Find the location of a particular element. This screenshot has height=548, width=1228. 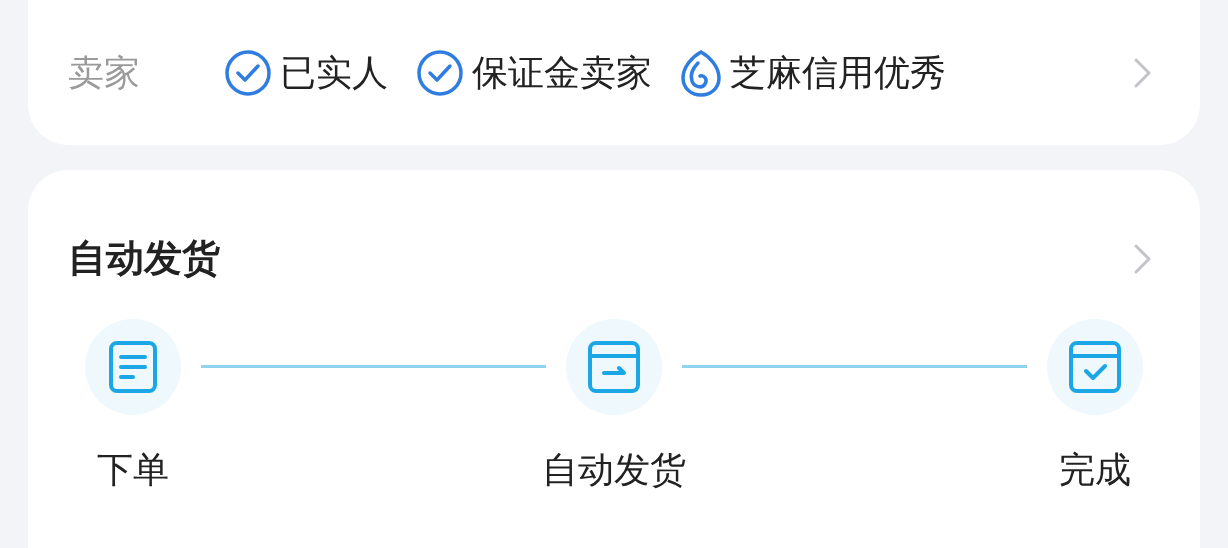

box-check-icon is located at coordinates (1095, 367).